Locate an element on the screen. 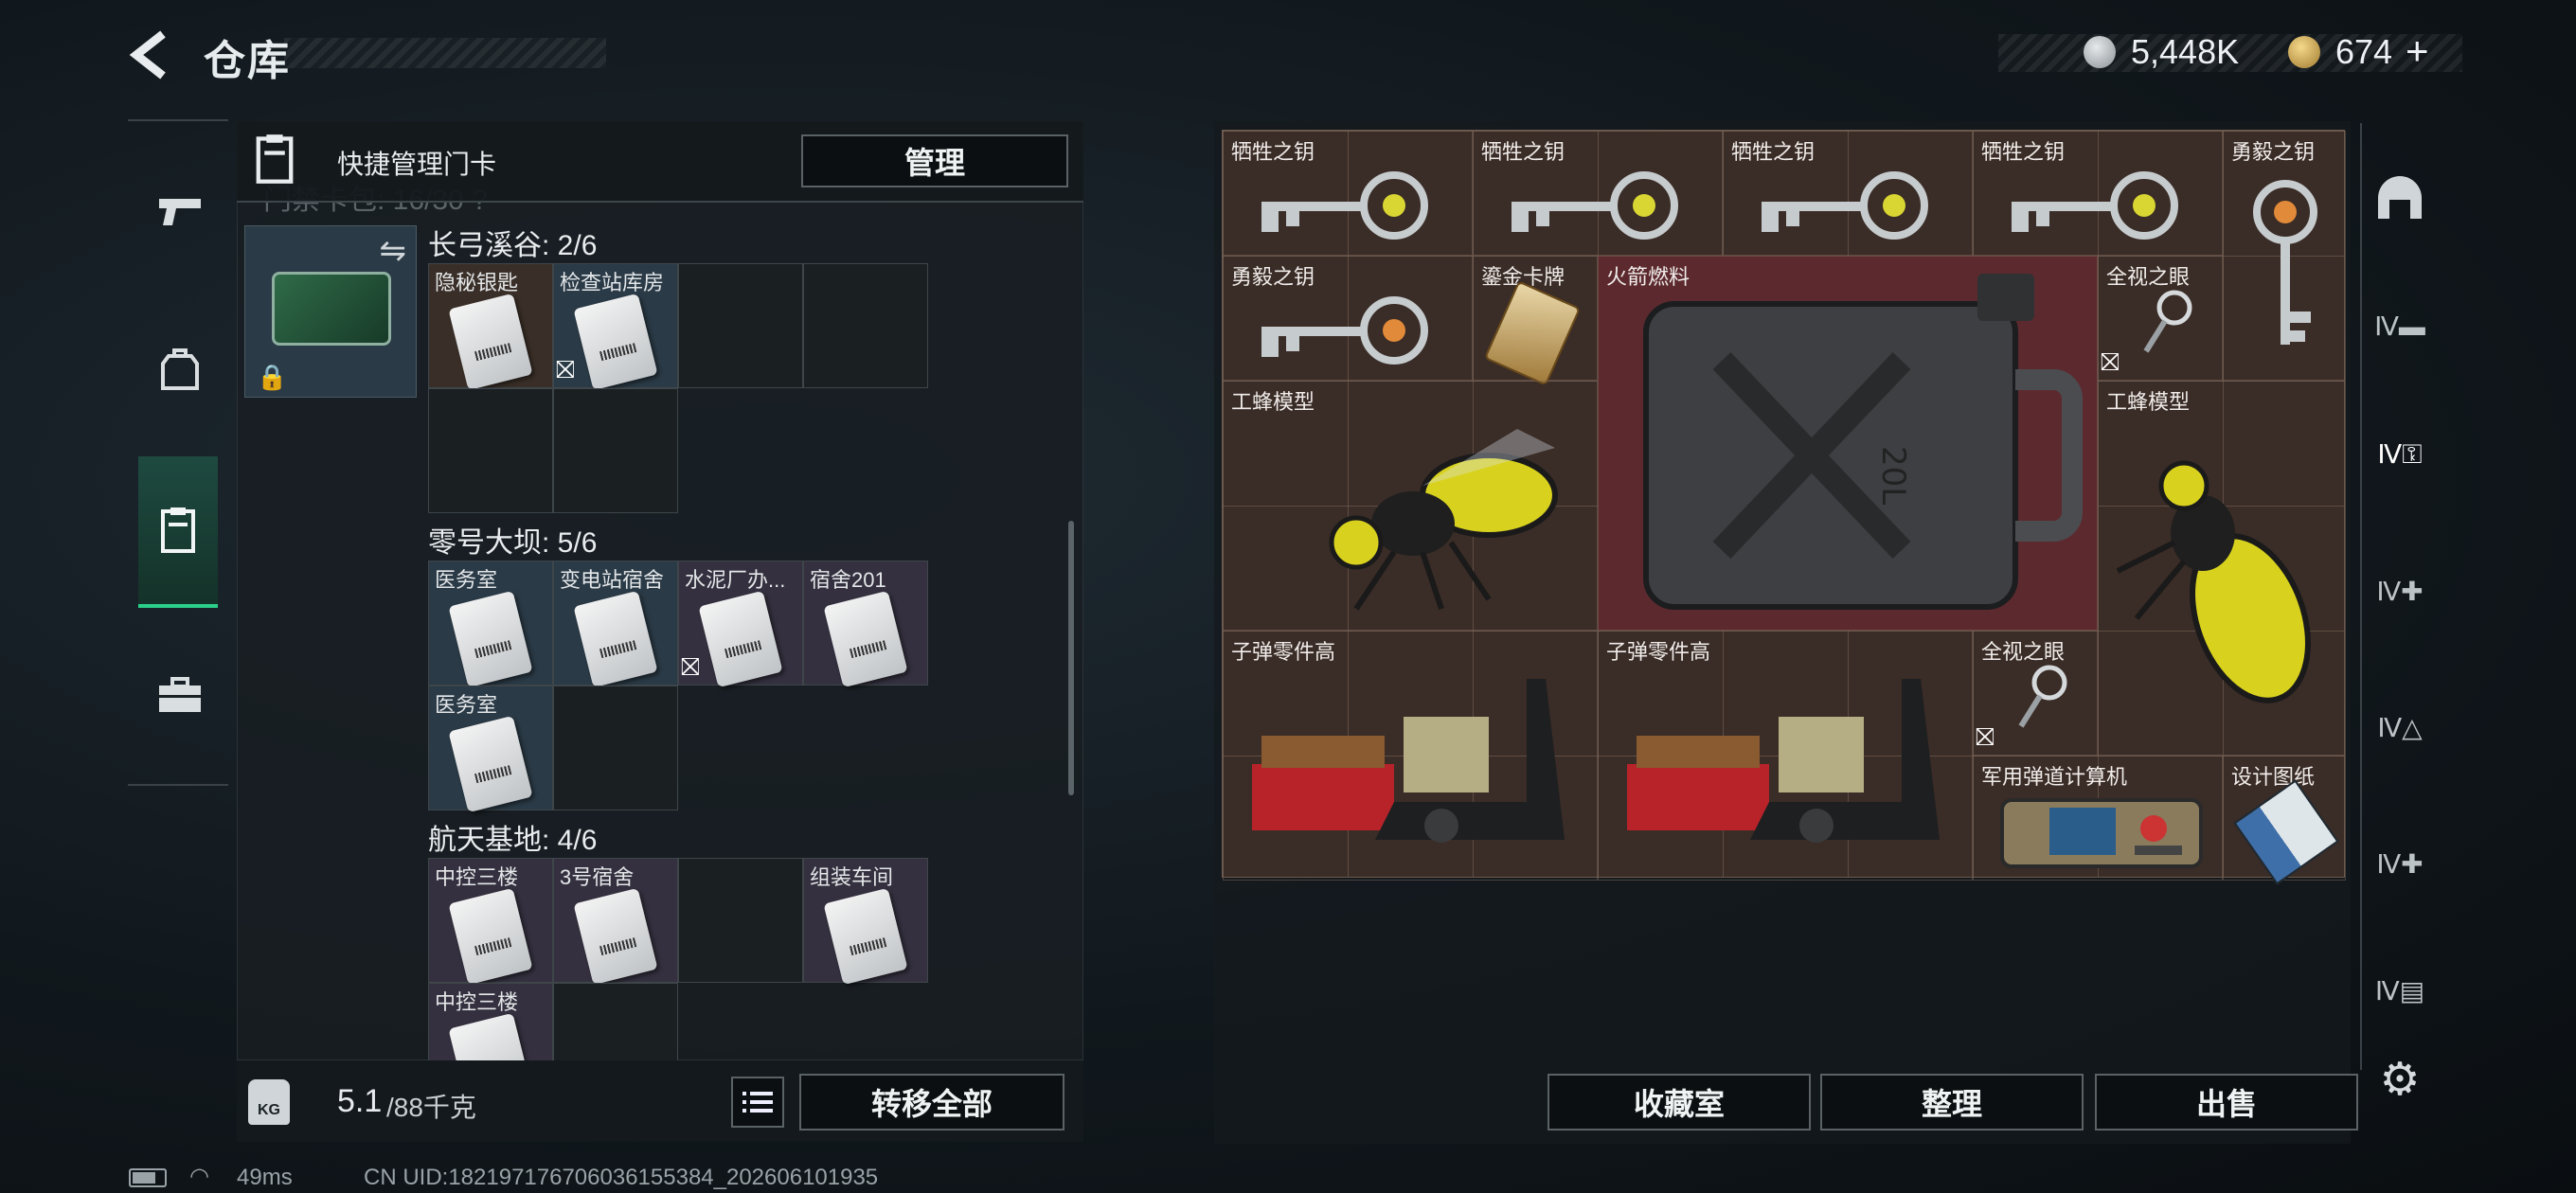 The image size is (2576, 1193). keycard-label: 组装车间 is located at coordinates (852, 877).